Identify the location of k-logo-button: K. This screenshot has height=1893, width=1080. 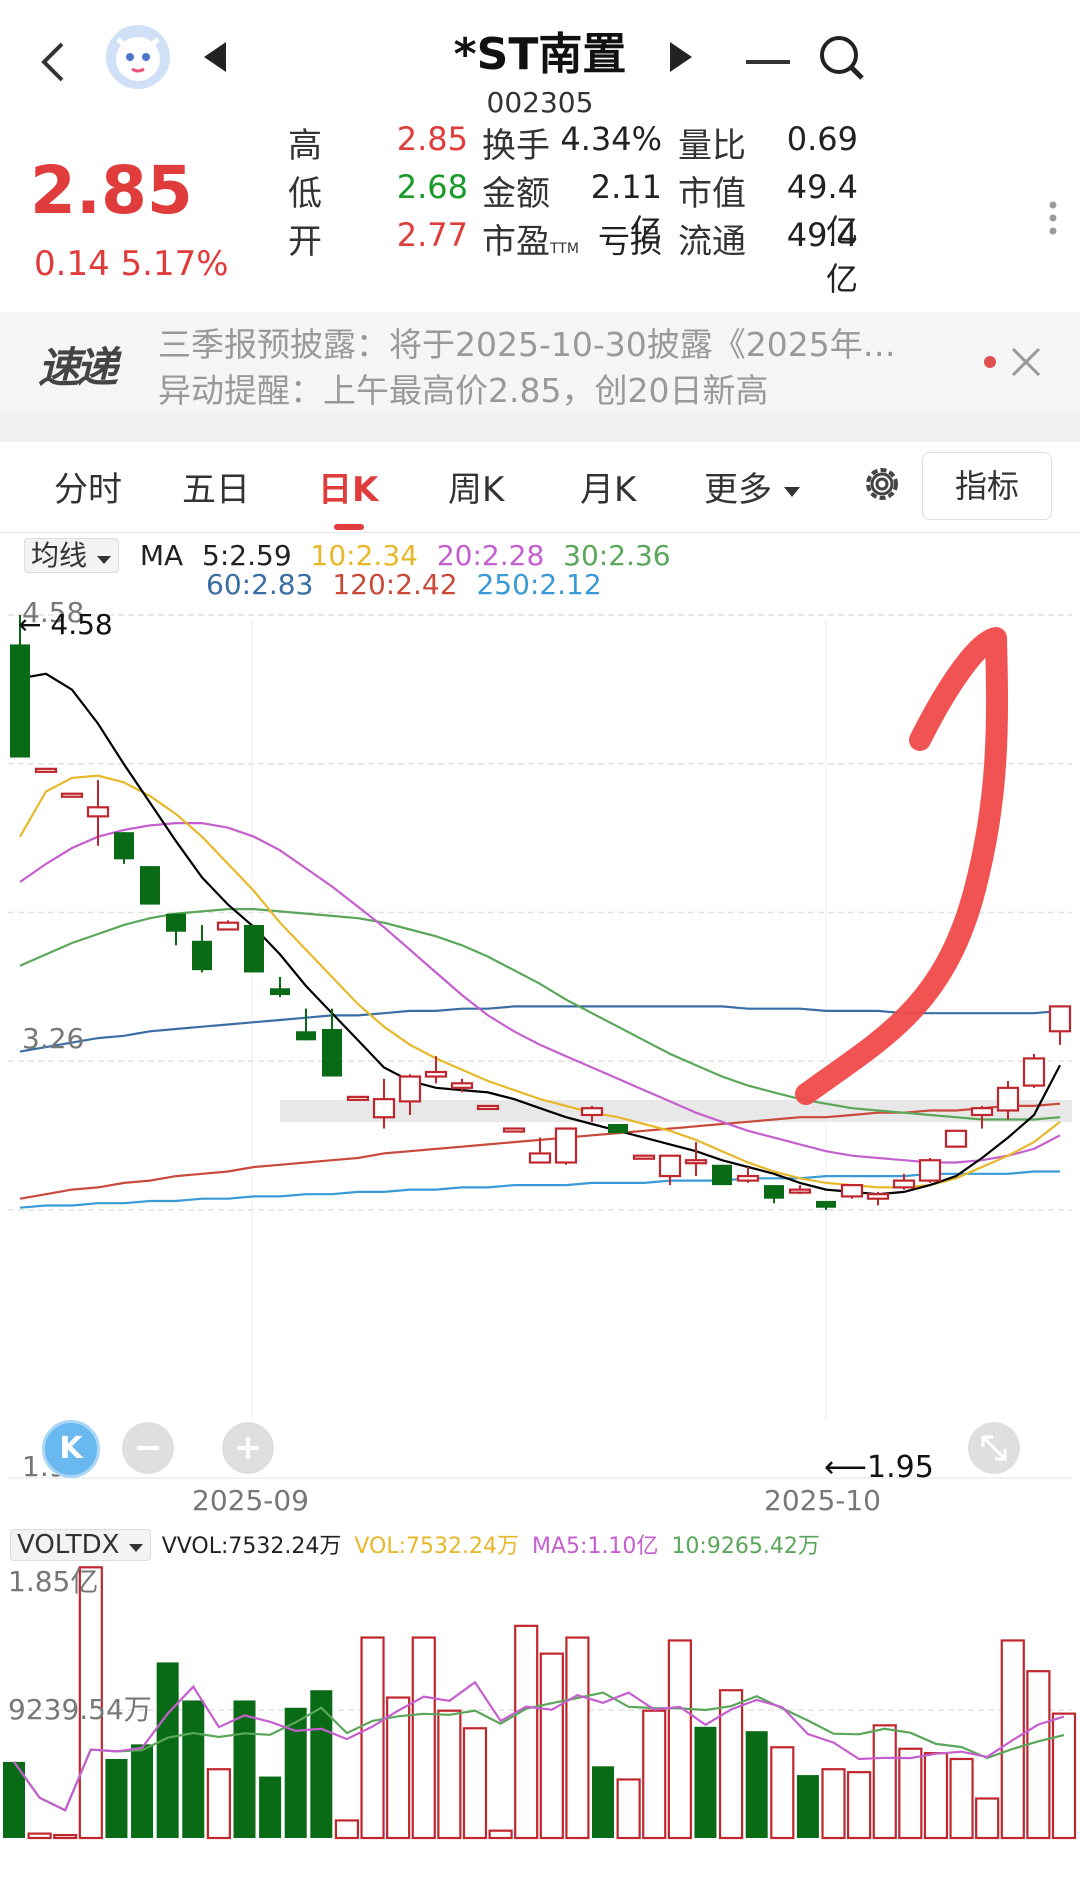
(71, 1449).